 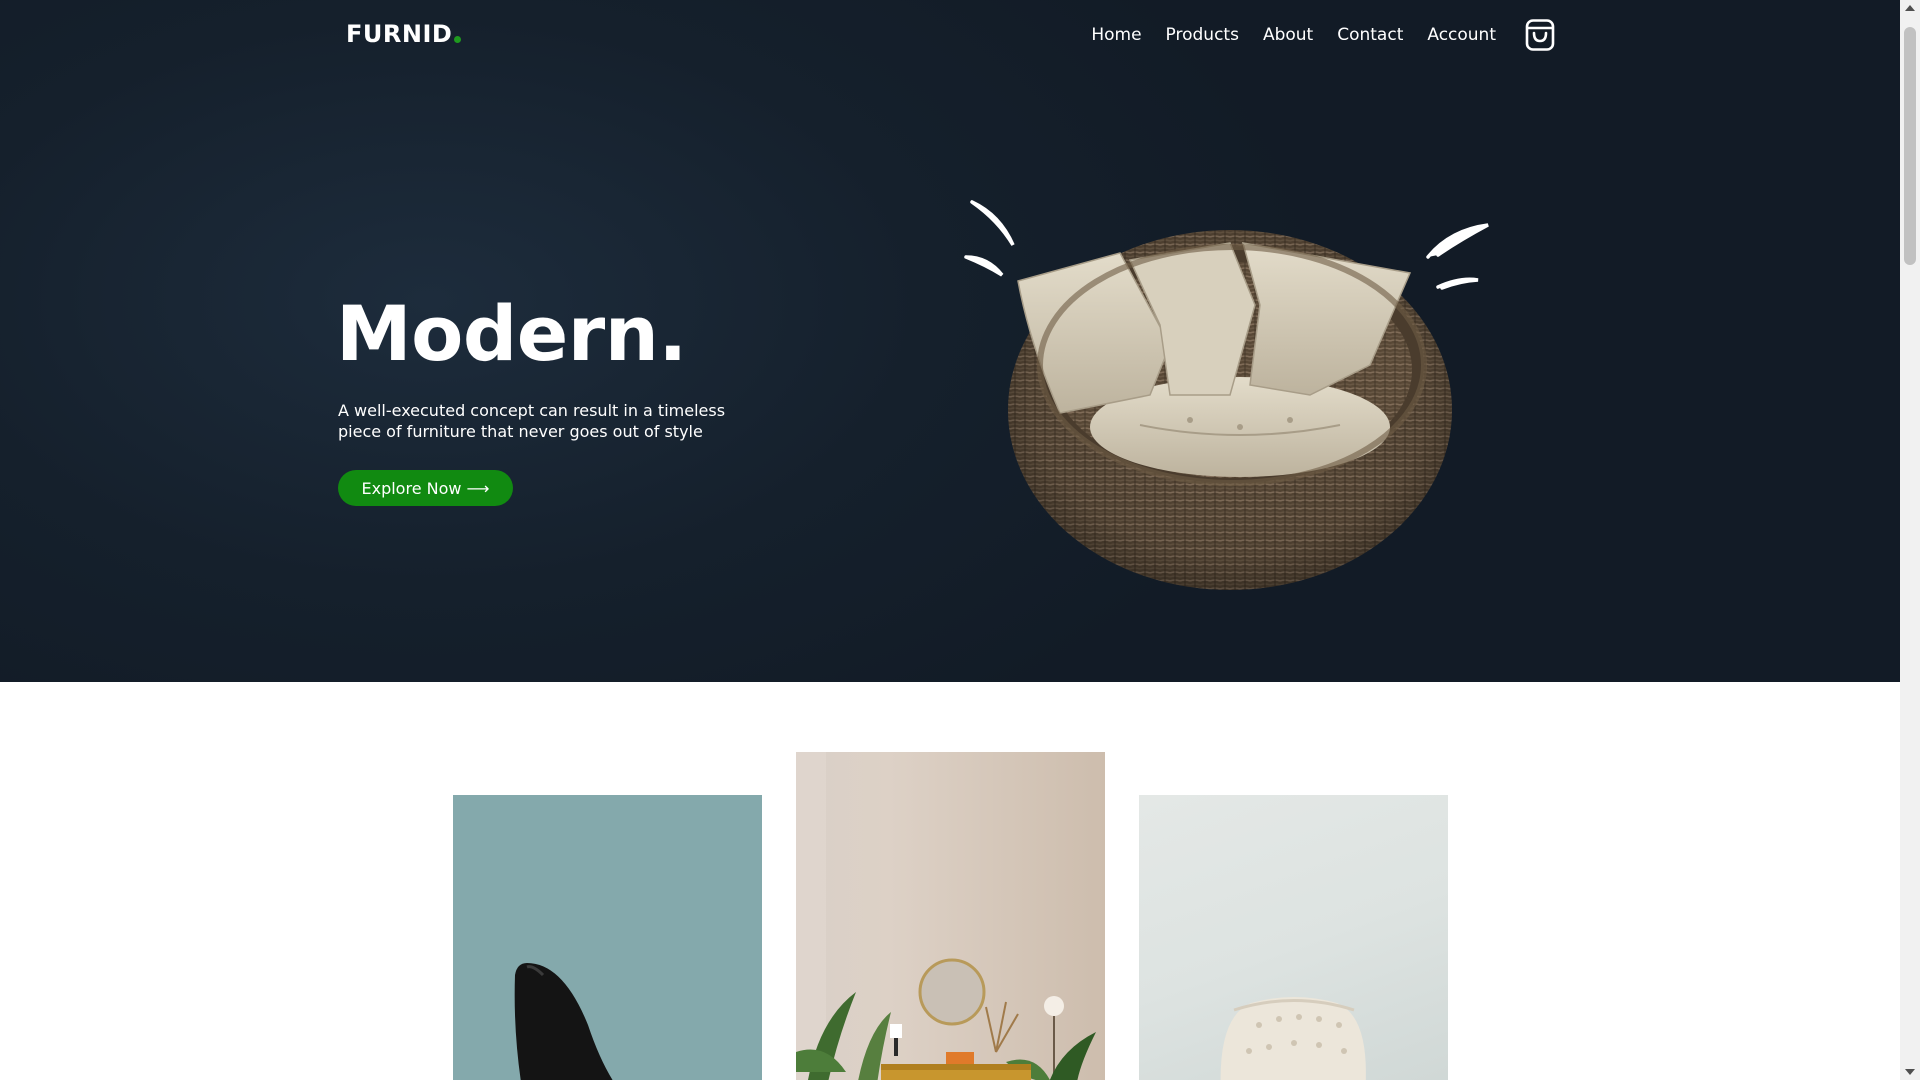 What do you see at coordinates (1288, 35) in the screenshot?
I see `nav-item-about: About` at bounding box center [1288, 35].